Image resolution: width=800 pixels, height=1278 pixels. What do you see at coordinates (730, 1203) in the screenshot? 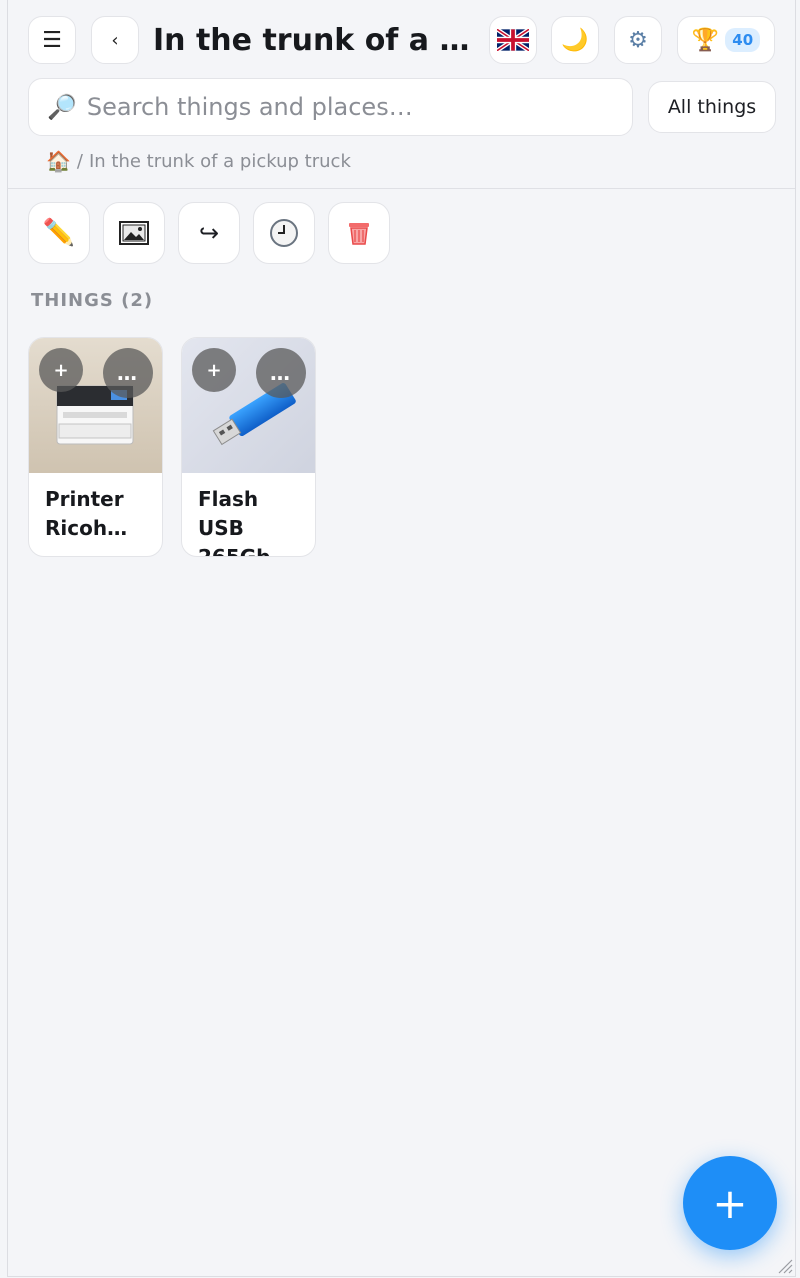
I see `add-thing-fab: +` at bounding box center [730, 1203].